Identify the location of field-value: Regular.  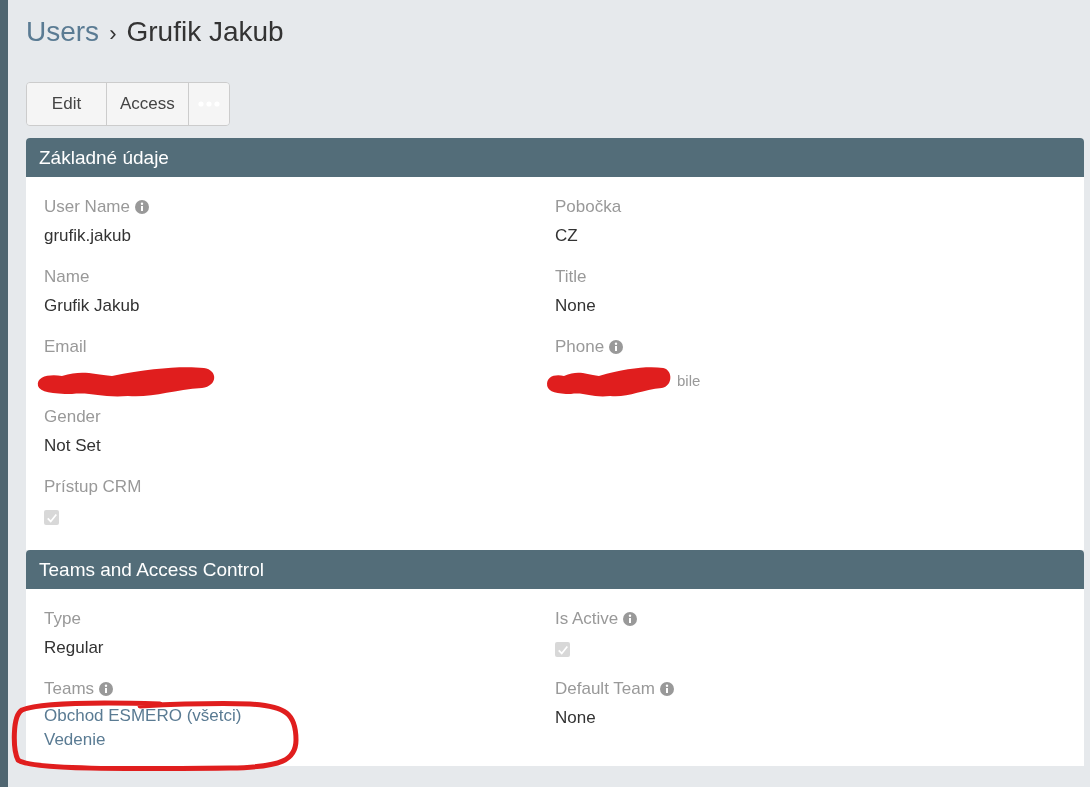
(74, 648).